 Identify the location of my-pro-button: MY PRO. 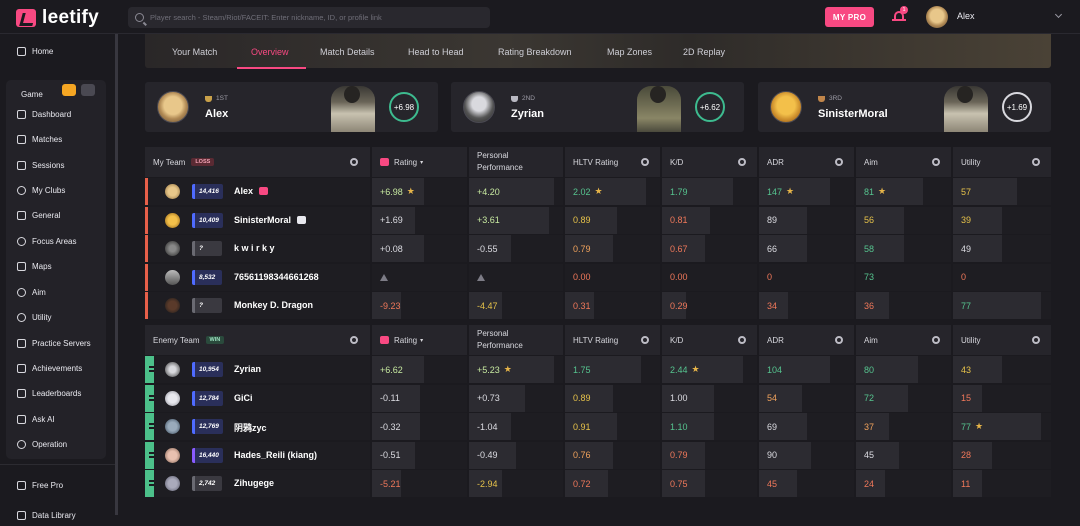
(849, 17).